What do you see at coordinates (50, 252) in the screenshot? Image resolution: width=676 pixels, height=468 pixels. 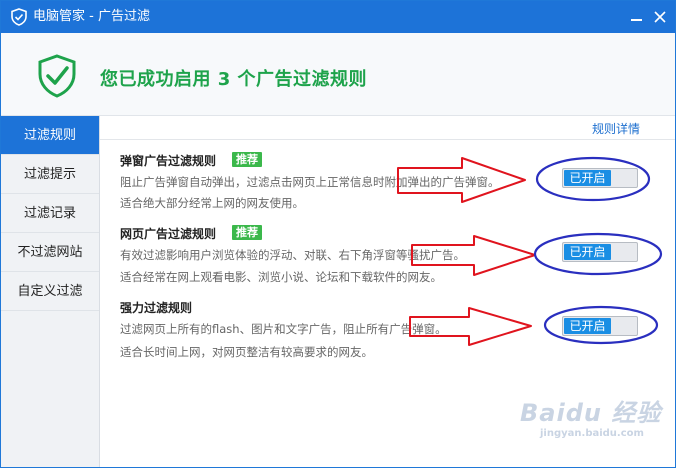 I see `sidebar-item-whitelist-sites: 不过滤网站` at bounding box center [50, 252].